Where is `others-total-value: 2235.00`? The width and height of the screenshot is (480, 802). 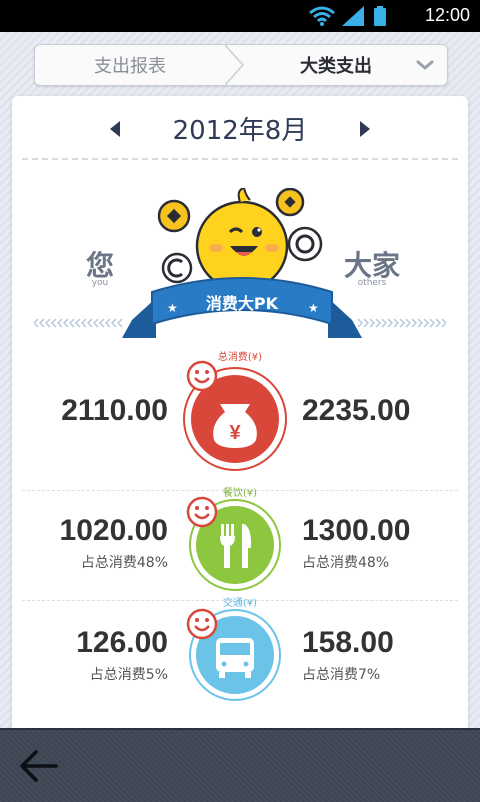
others-total-value: 2235.00 is located at coordinates (356, 410).